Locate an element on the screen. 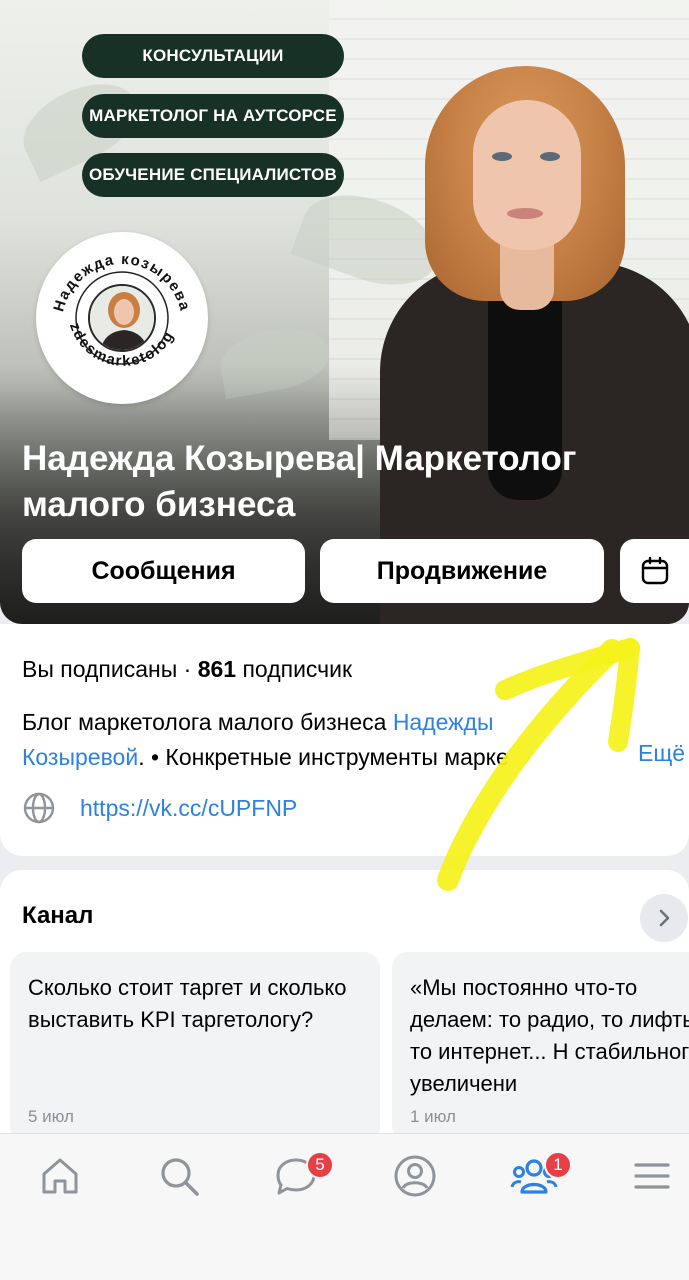 The height and width of the screenshot is (1280, 689). home-icon is located at coordinates (60, 1176).